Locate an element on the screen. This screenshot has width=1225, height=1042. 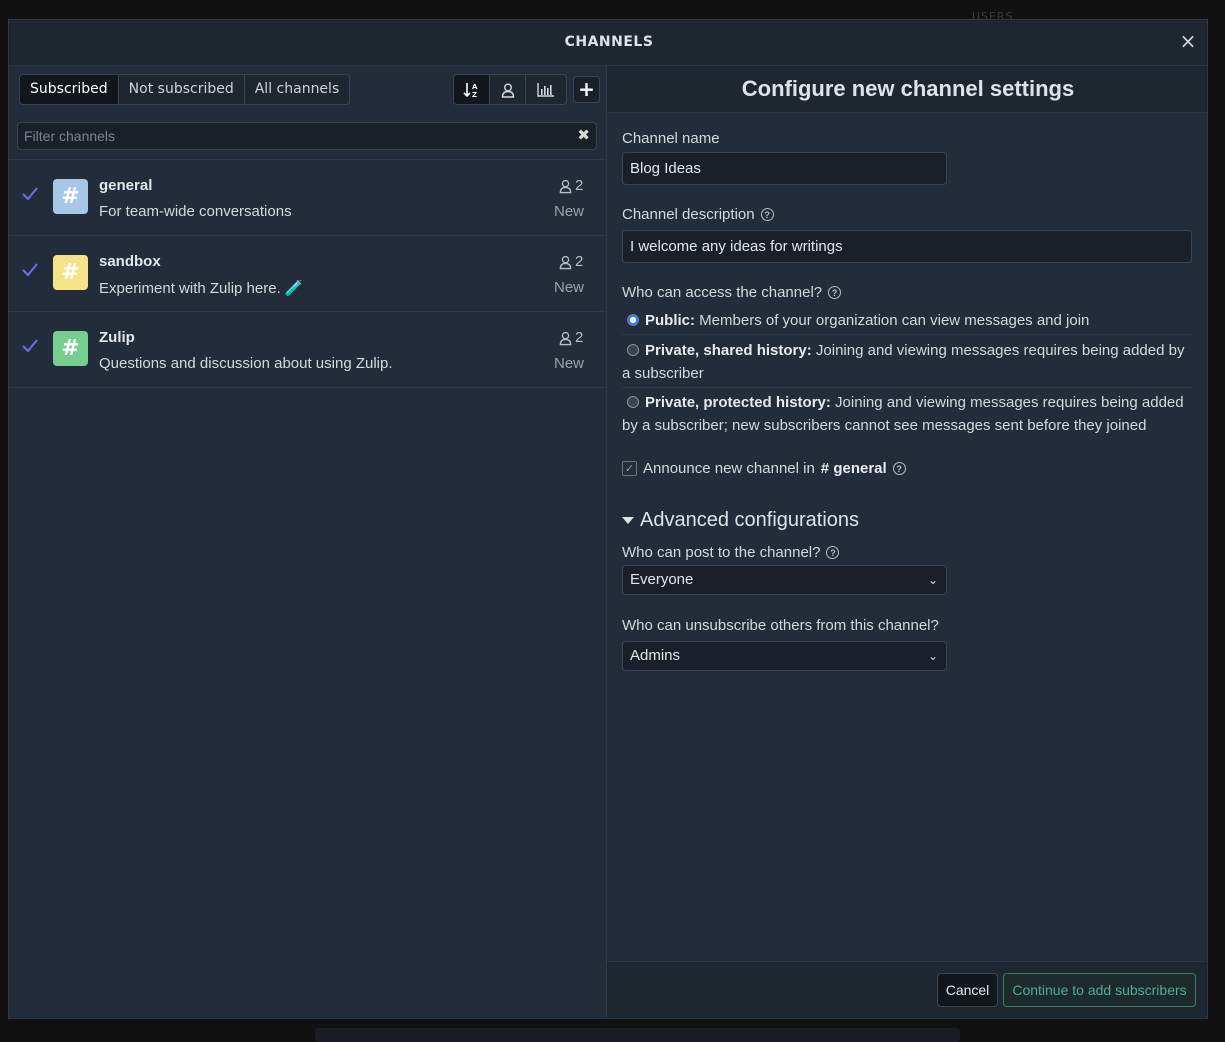
tab-subscribed: Subscribed is located at coordinates (69, 89).